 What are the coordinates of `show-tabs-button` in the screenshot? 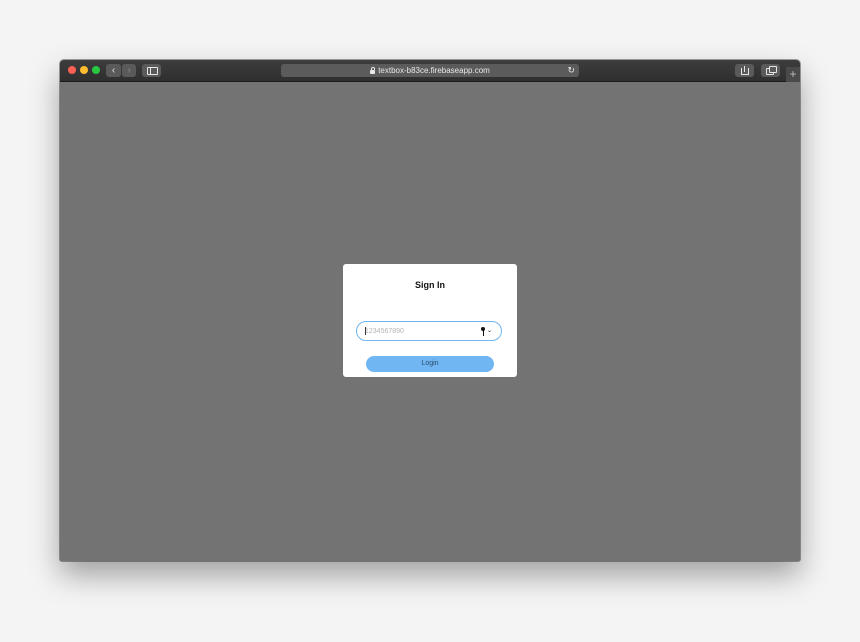 It's located at (770, 70).